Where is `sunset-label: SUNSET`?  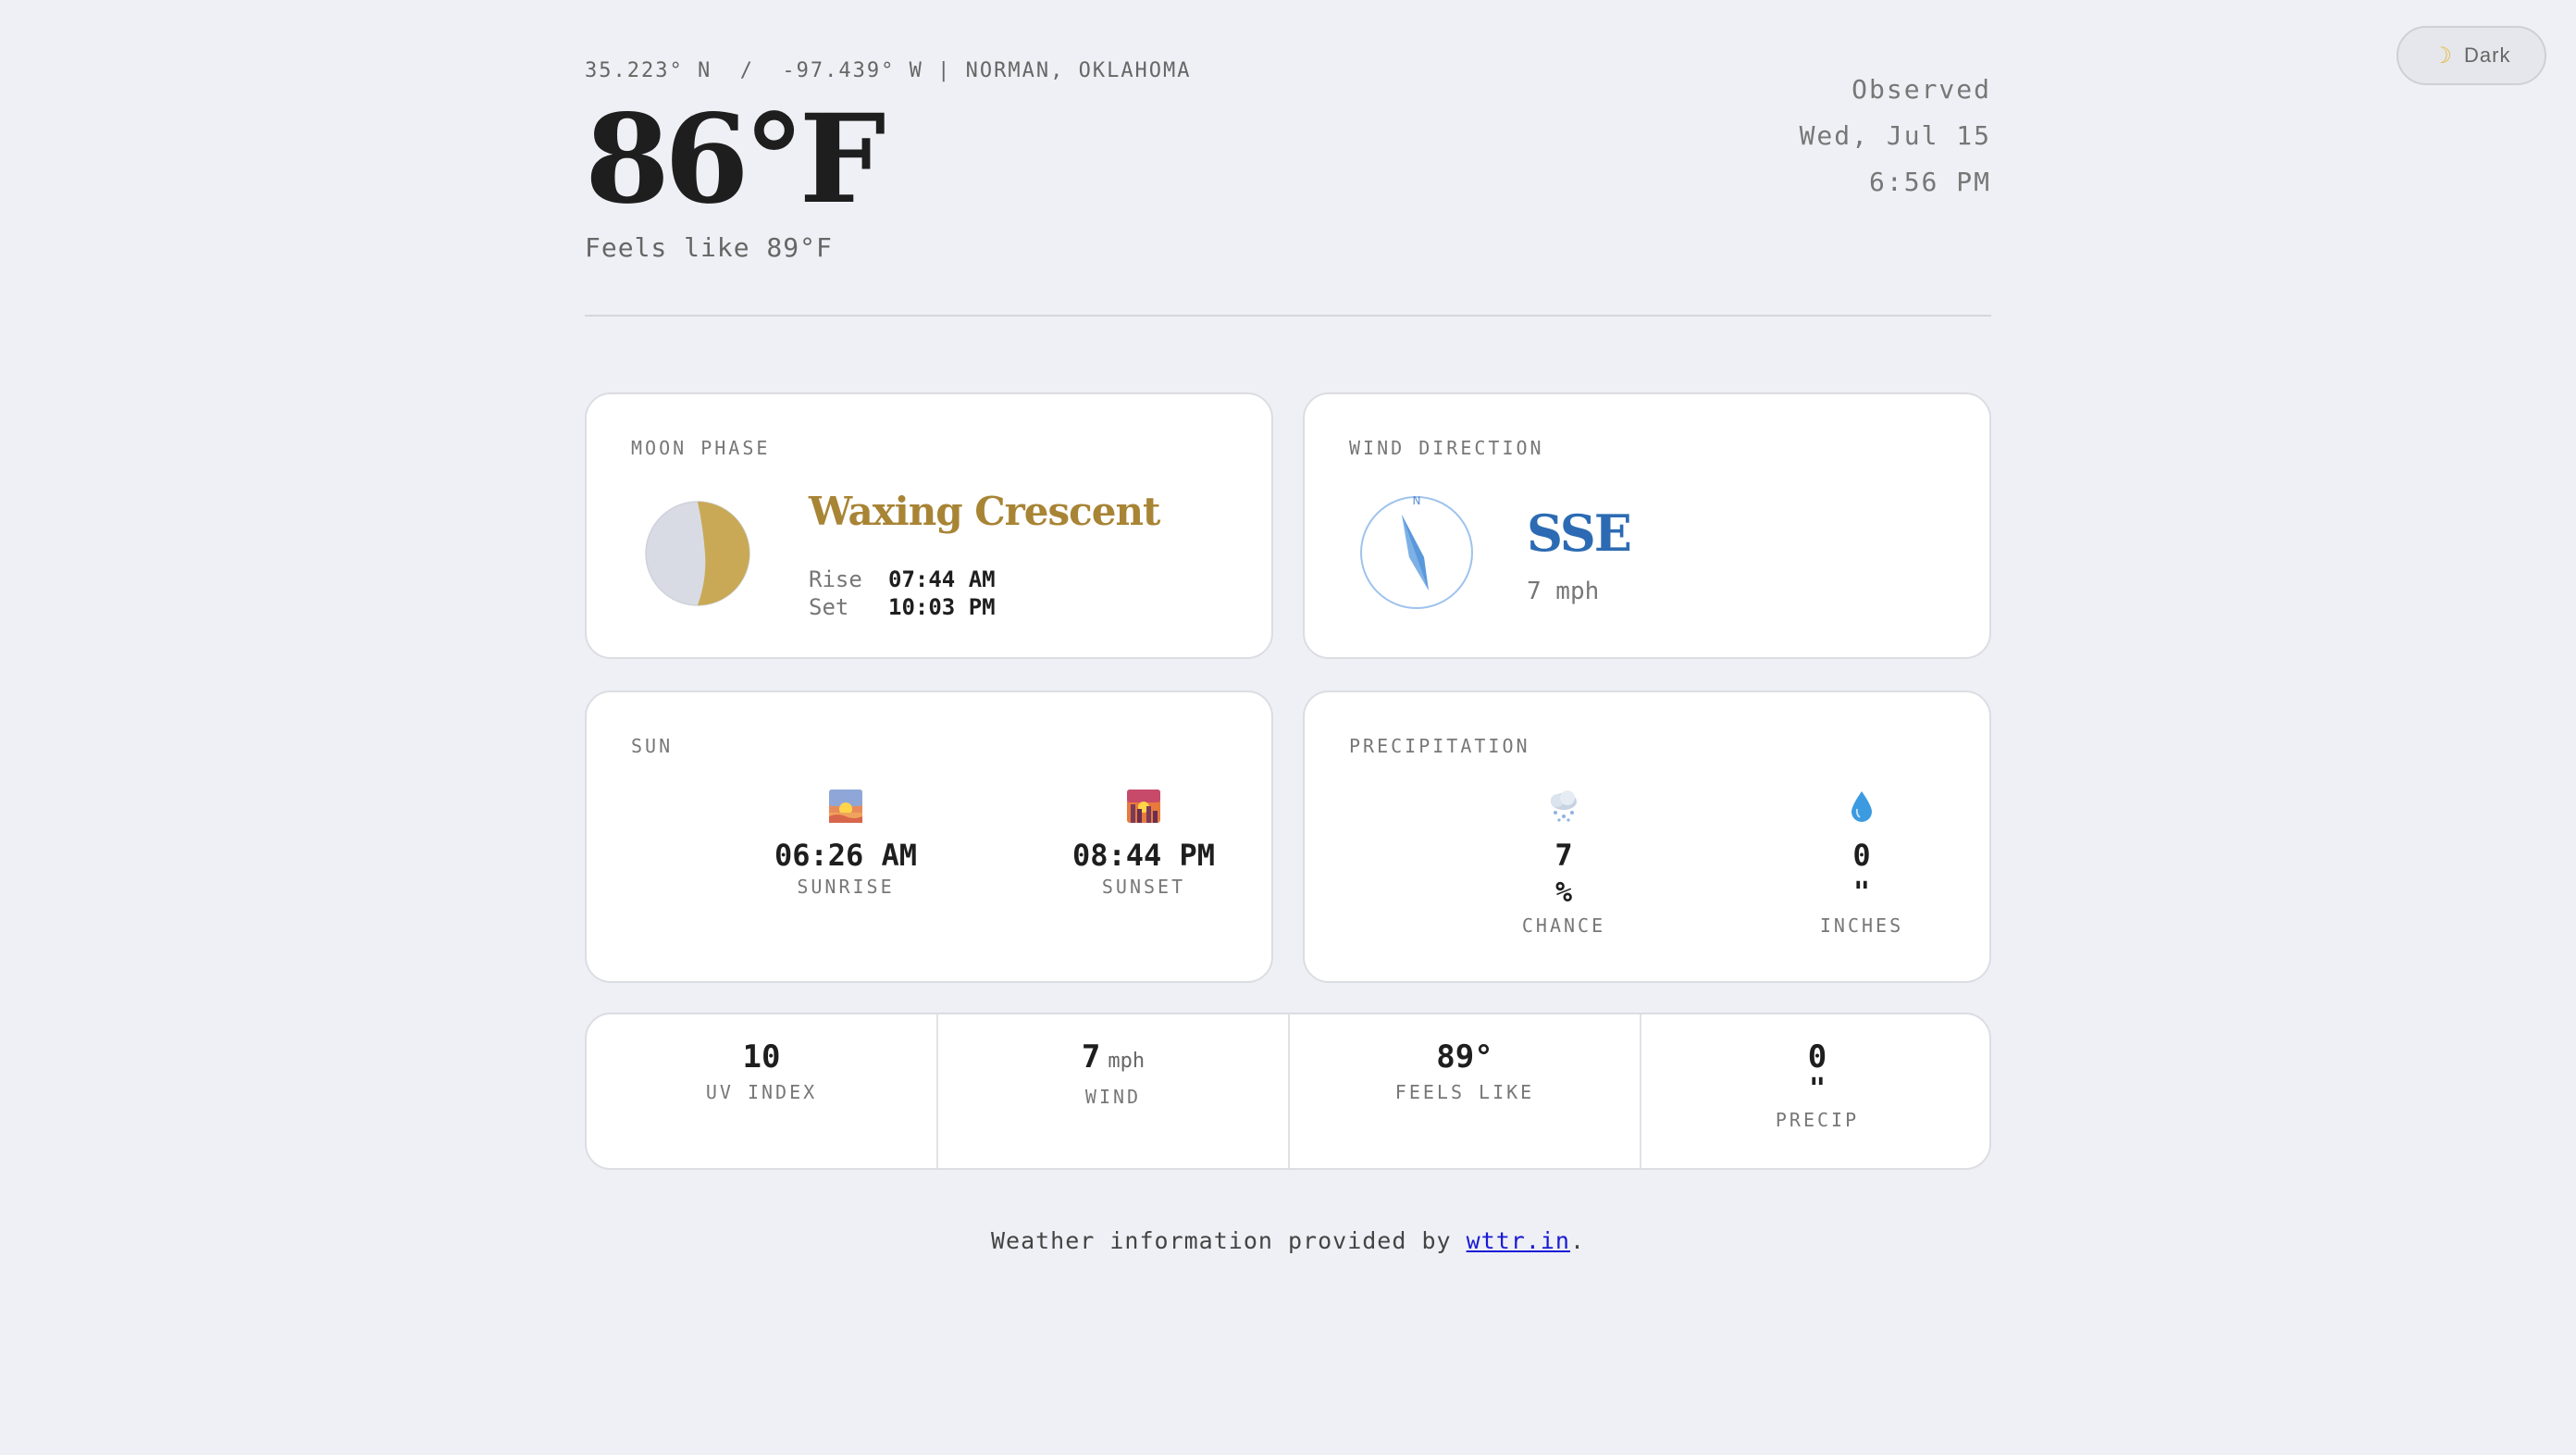 sunset-label: SUNSET is located at coordinates (1143, 887).